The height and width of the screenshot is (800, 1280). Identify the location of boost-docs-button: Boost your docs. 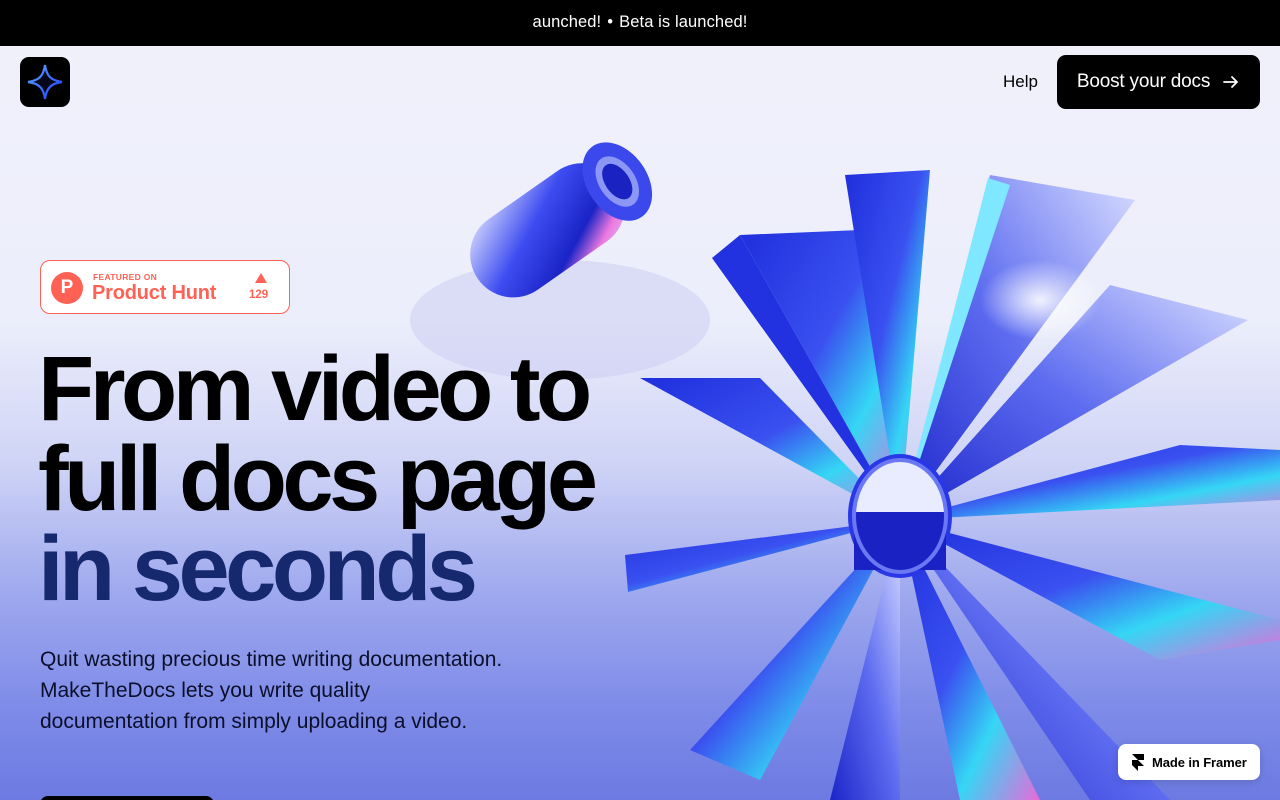
(1158, 82).